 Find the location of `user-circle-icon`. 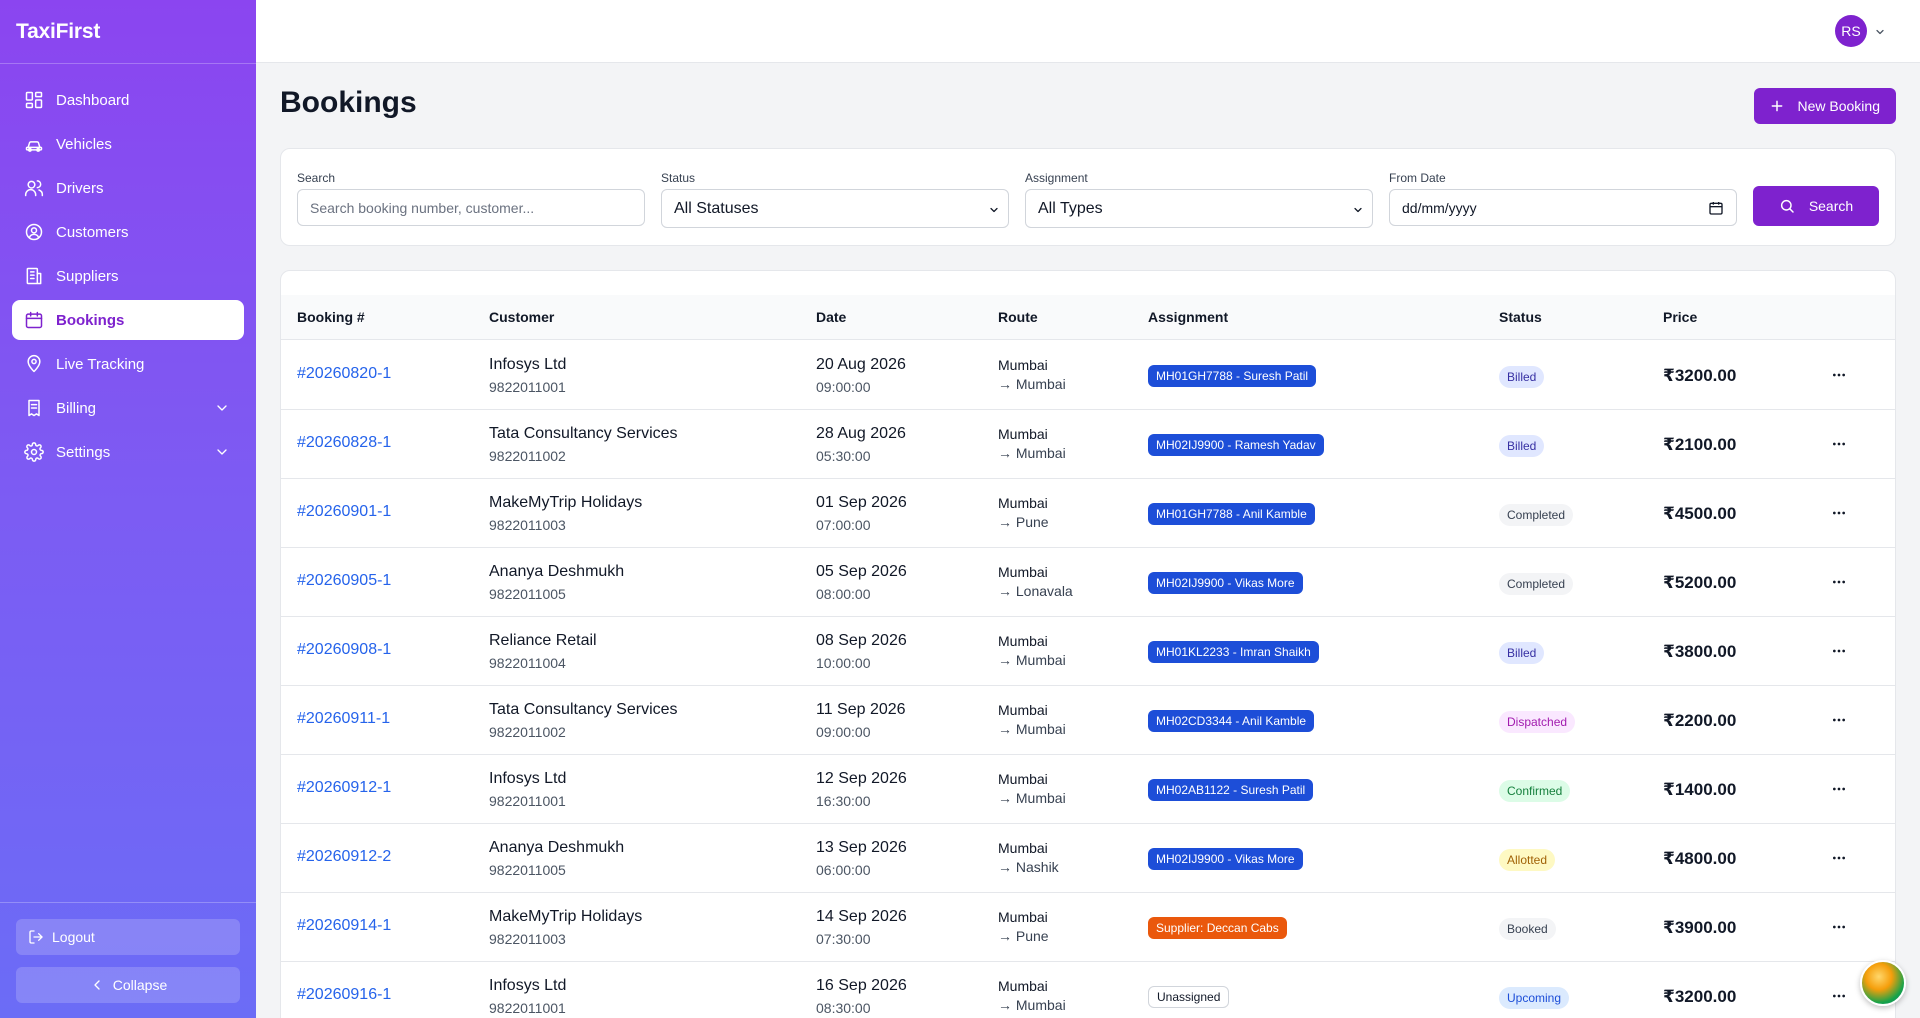

user-circle-icon is located at coordinates (34, 232).